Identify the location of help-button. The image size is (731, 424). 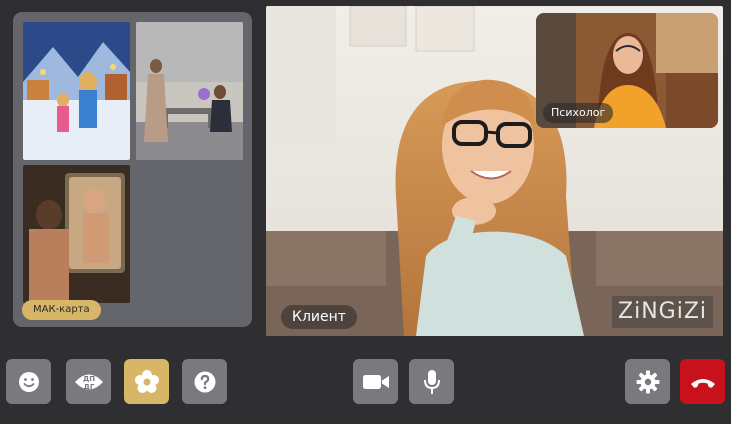
(204, 381).